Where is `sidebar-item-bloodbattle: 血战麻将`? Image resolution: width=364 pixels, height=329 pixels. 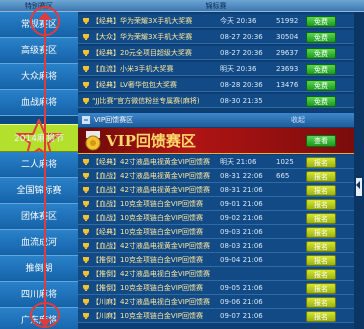
sidebar-item-bloodbattle: 血战麻将 is located at coordinates (39, 103).